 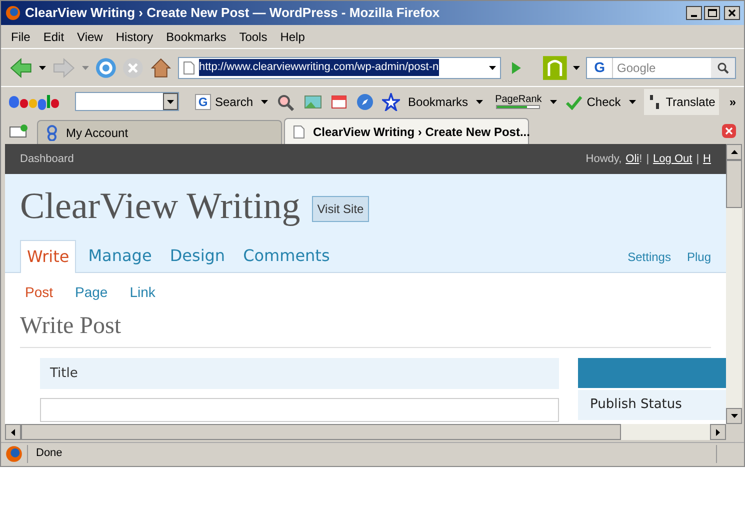 What do you see at coordinates (127, 101) in the screenshot?
I see `google-search-field` at bounding box center [127, 101].